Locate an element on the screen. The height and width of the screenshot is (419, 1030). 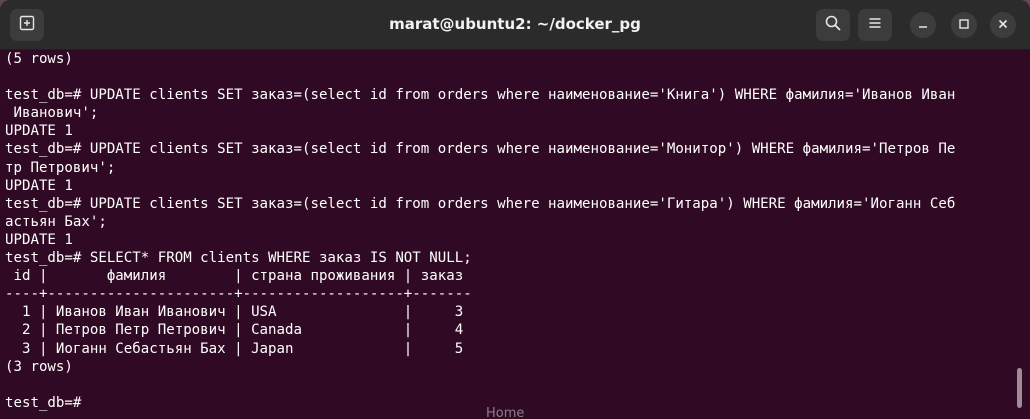
maximize-button is located at coordinates (964, 25).